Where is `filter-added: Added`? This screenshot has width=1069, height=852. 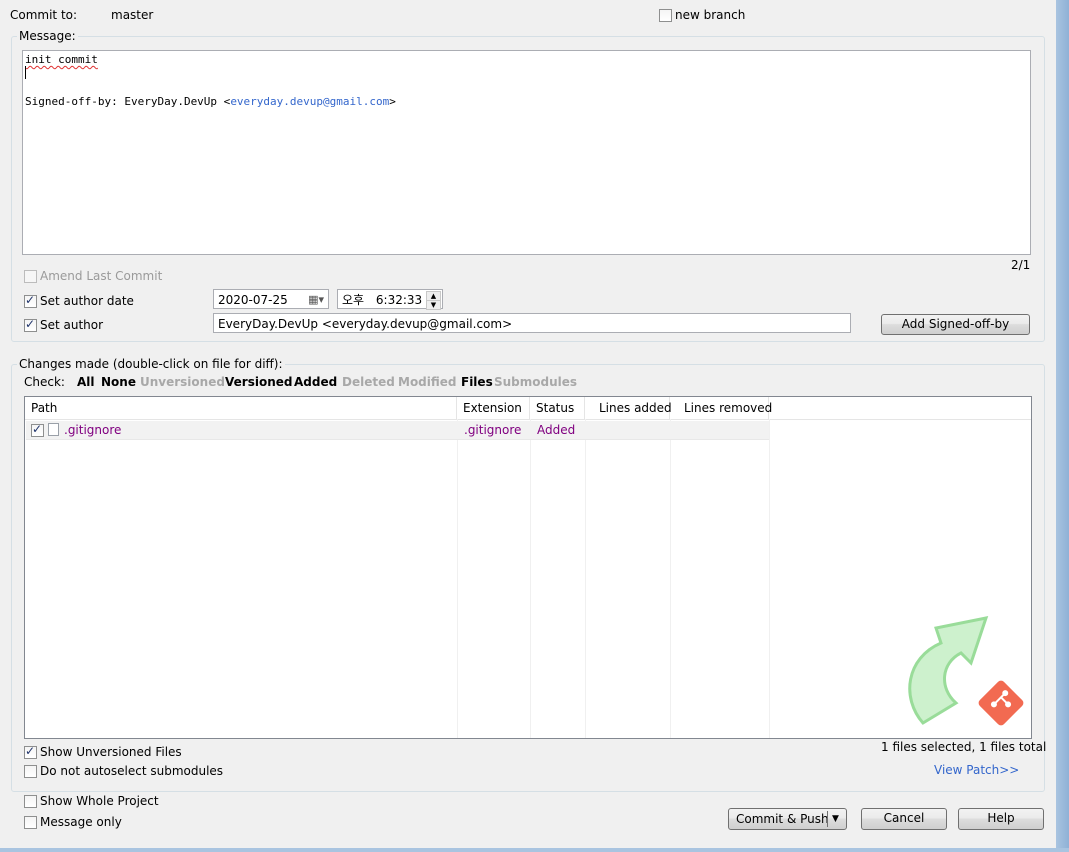
filter-added: Added is located at coordinates (315, 382).